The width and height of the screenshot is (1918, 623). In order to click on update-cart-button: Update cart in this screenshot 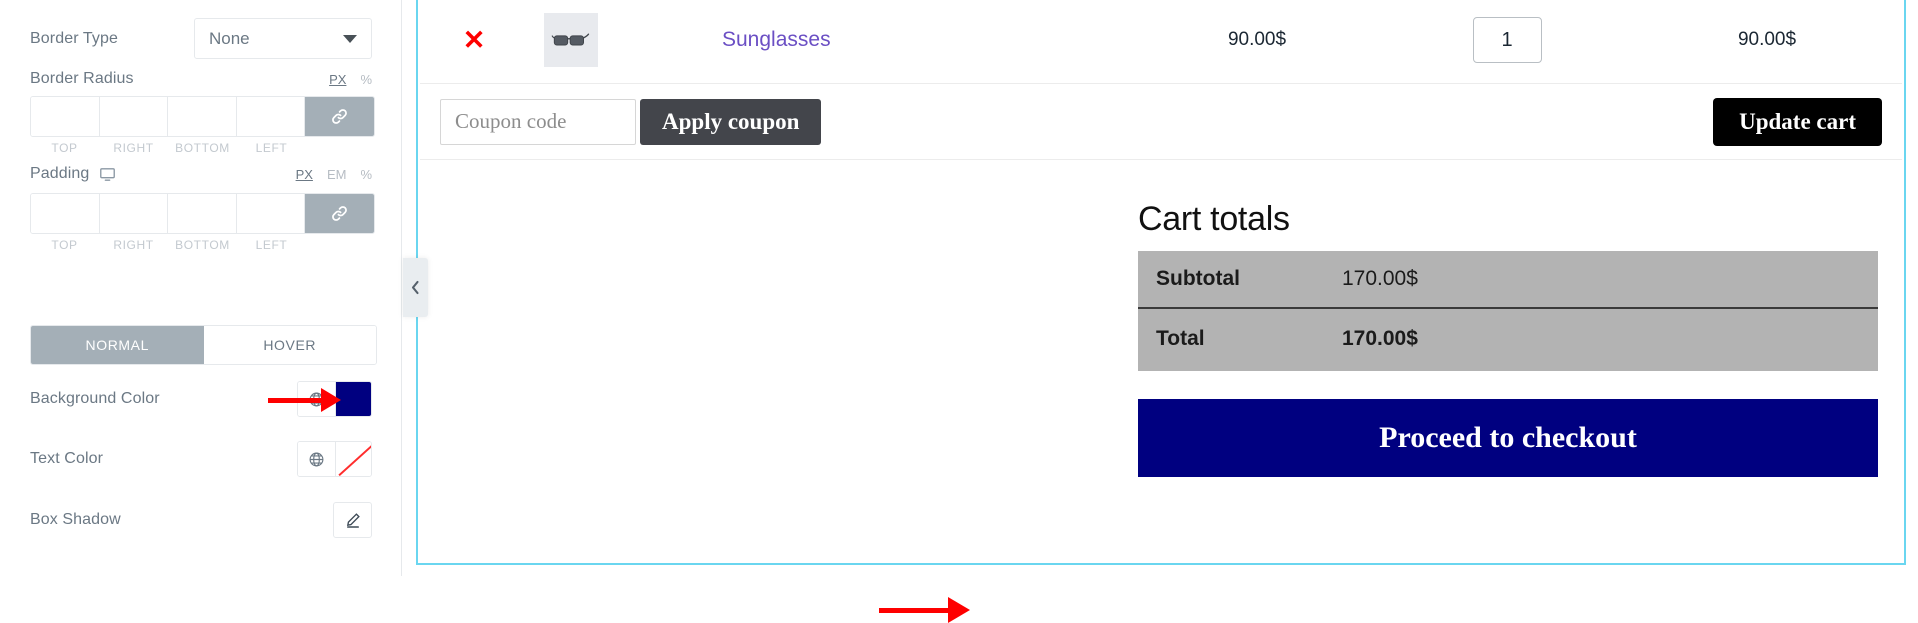, I will do `click(1797, 121)`.